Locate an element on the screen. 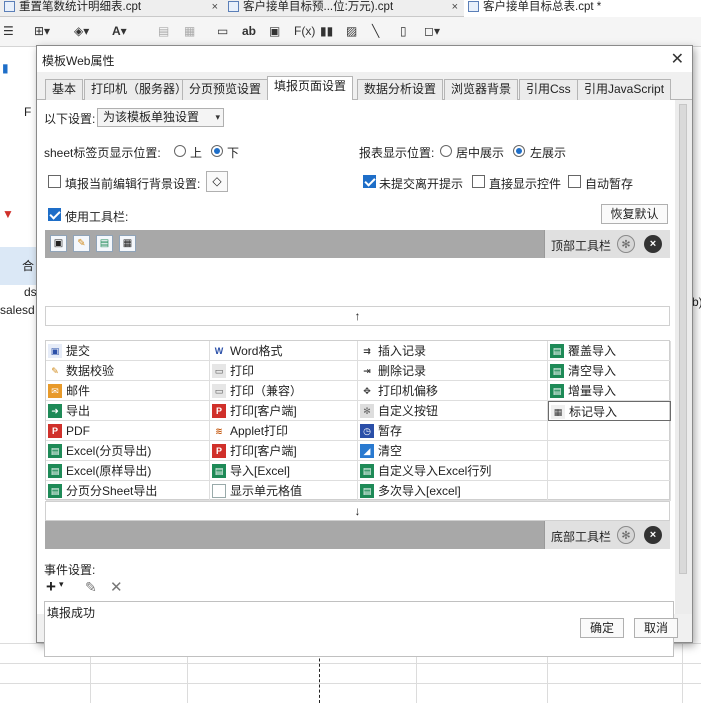  cell-text: ds is located at coordinates (30, 292).